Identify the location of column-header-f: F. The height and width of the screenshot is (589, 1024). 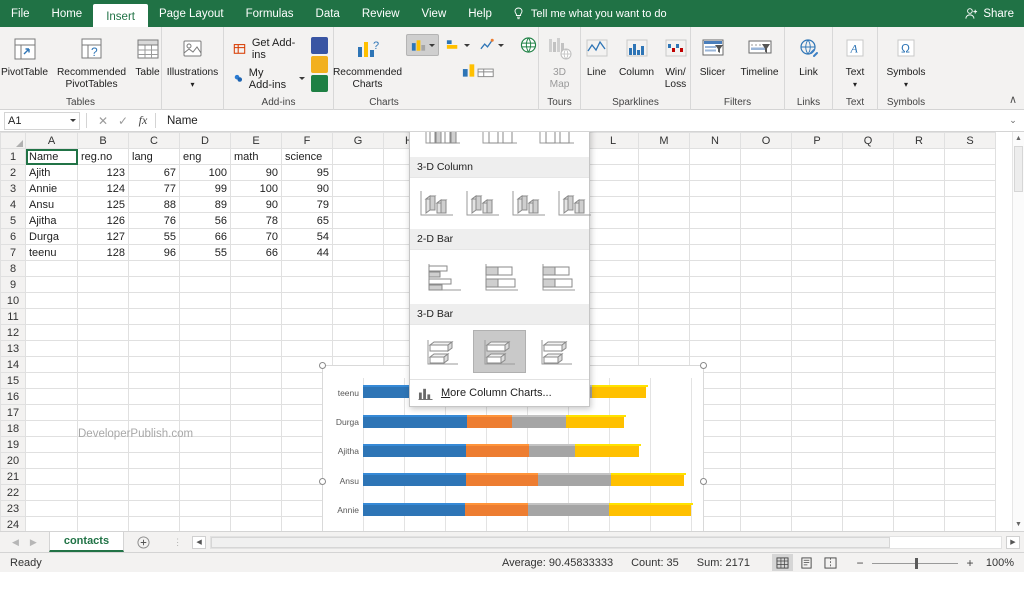
(307, 140).